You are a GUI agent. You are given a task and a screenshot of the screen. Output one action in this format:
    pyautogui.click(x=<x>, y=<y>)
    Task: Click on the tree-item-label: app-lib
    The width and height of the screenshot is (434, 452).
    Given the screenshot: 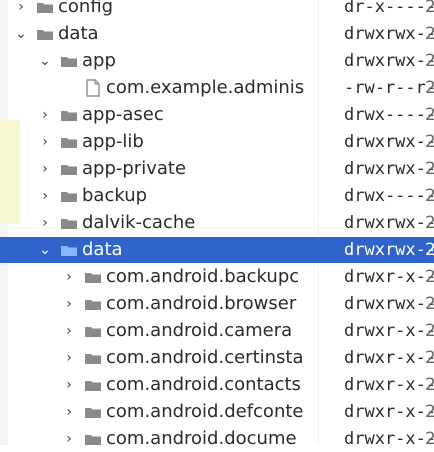 What is the action you would take?
    pyautogui.click(x=113, y=142)
    